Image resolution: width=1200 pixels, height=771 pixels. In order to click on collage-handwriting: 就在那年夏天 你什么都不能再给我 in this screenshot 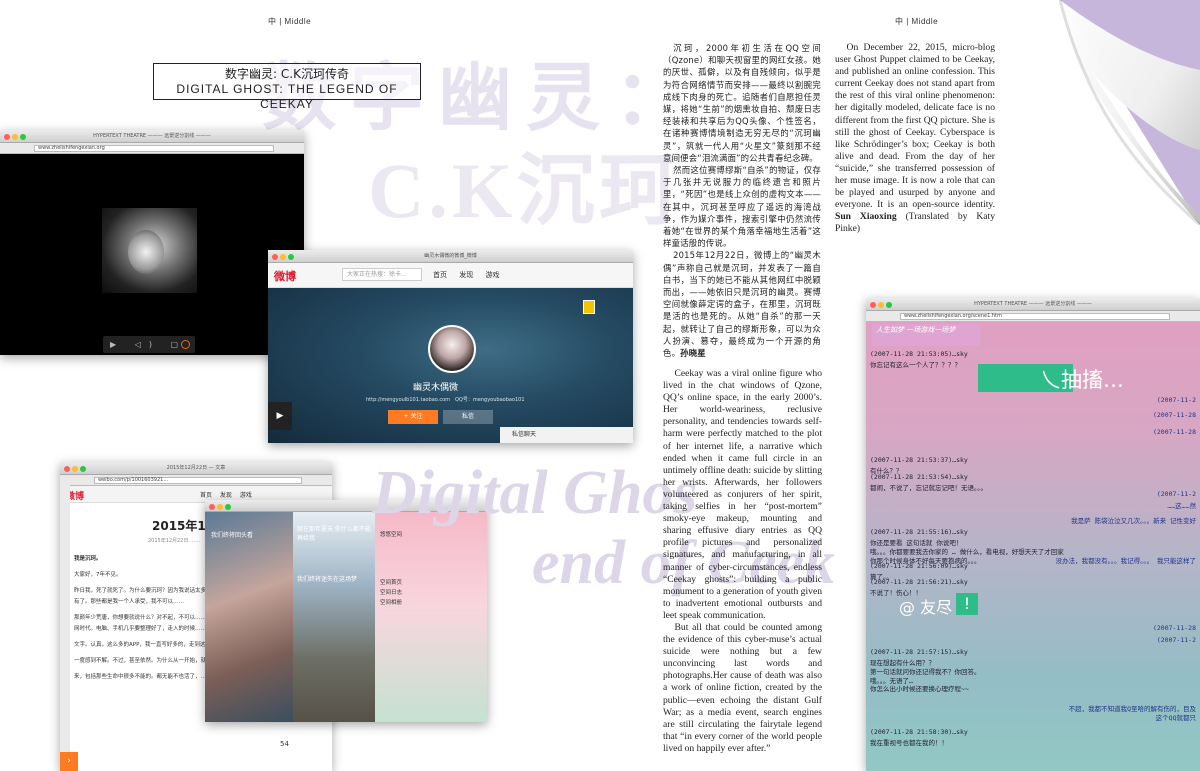, I will do `click(334, 534)`.